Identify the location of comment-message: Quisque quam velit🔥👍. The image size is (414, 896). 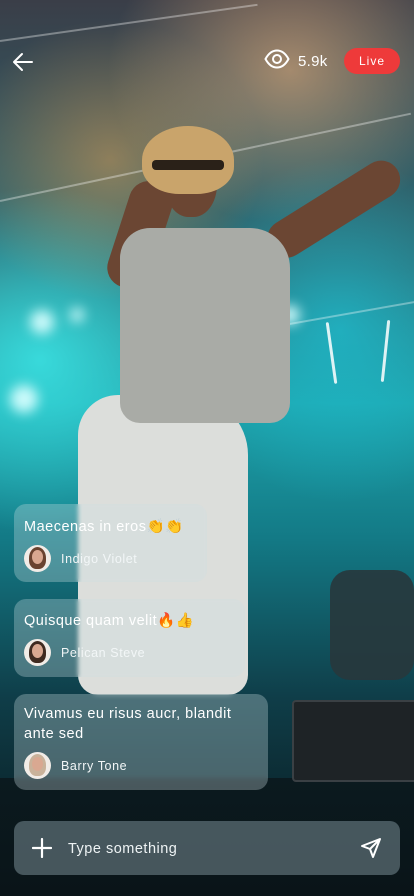
(109, 621).